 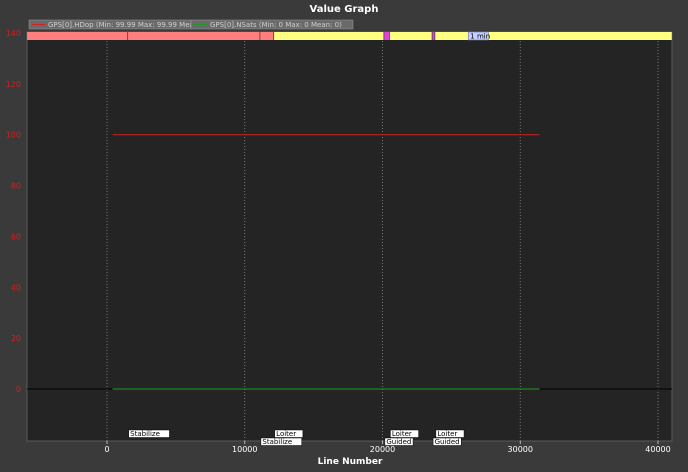 I want to click on x-tick-label: 30000, so click(x=520, y=449).